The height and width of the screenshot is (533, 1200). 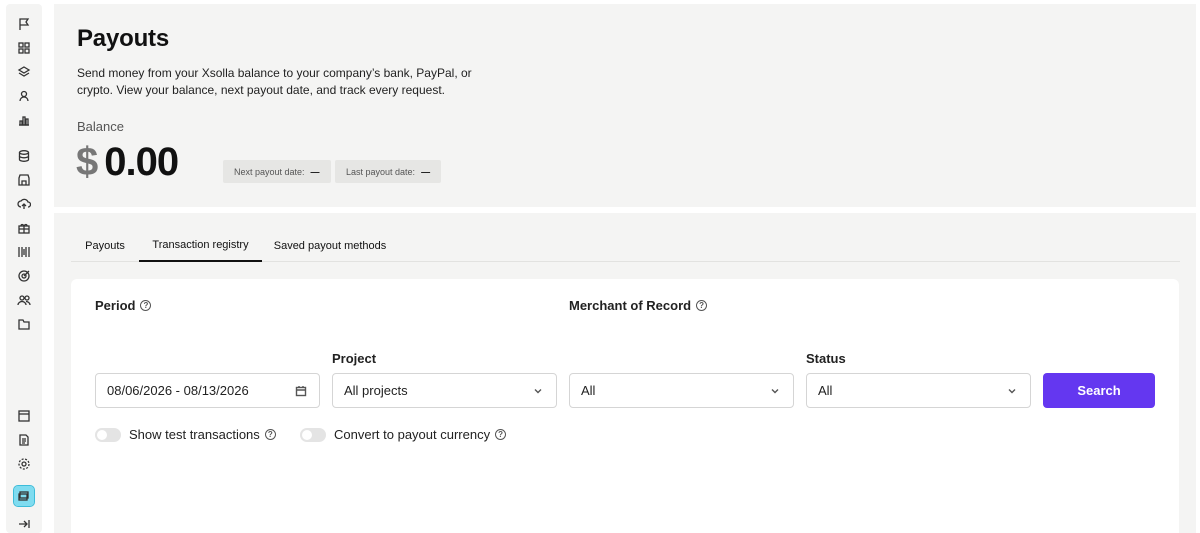 What do you see at coordinates (681, 390) in the screenshot?
I see `merchant-select: All` at bounding box center [681, 390].